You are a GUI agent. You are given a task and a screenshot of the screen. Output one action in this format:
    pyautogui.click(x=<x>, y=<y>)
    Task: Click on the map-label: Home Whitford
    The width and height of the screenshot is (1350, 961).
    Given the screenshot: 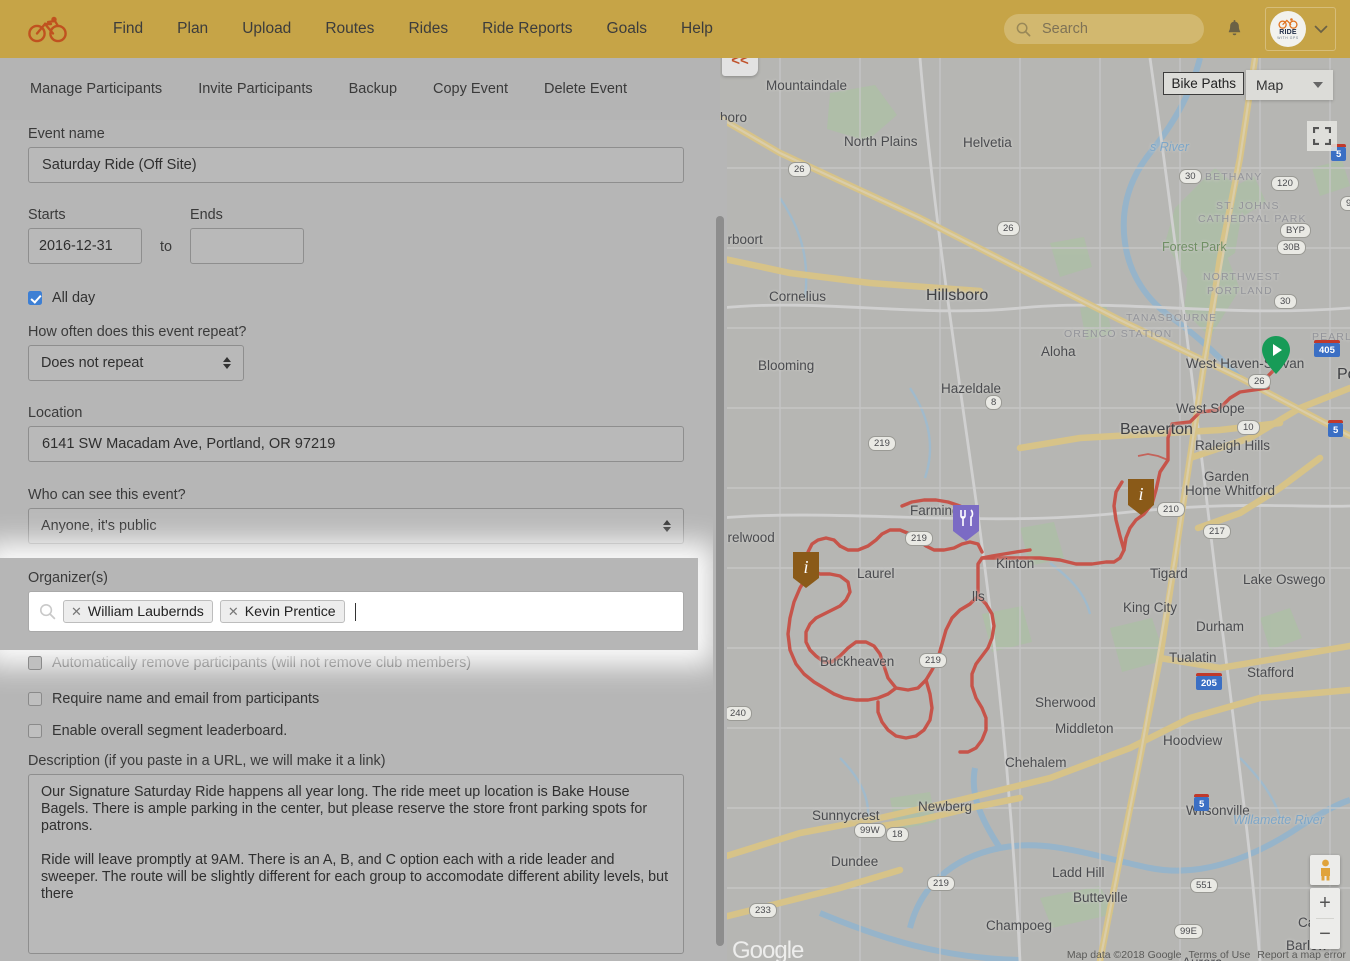 What is the action you would take?
    pyautogui.click(x=1230, y=490)
    